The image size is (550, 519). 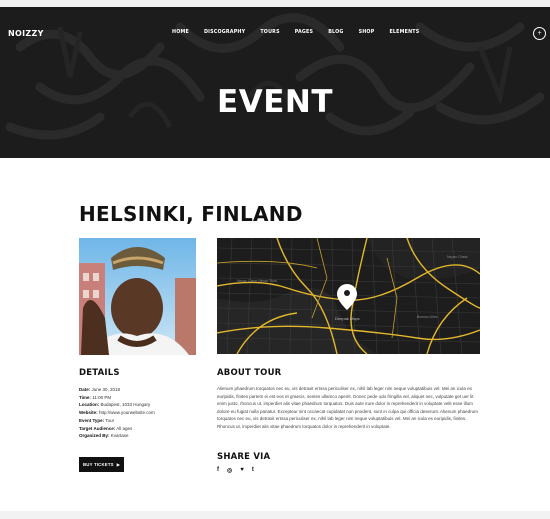 I want to click on detail-row: Time: 11:00 PM, so click(x=95, y=397).